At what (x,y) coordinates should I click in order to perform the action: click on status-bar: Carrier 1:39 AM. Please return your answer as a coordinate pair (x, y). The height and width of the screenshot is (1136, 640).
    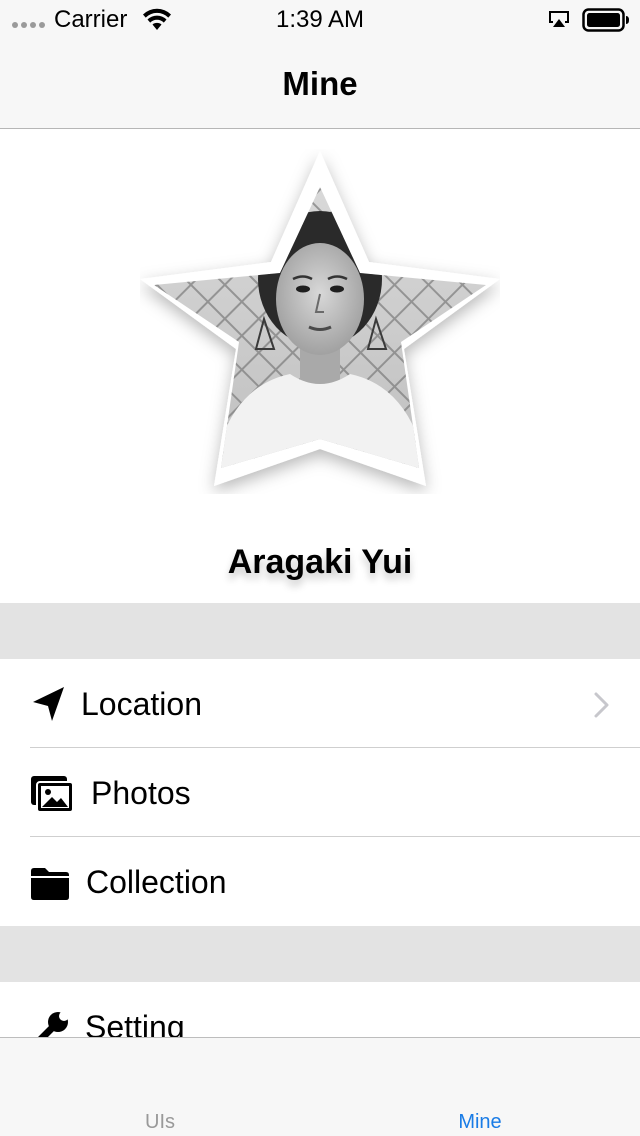
    Looking at the image, I should click on (320, 20).